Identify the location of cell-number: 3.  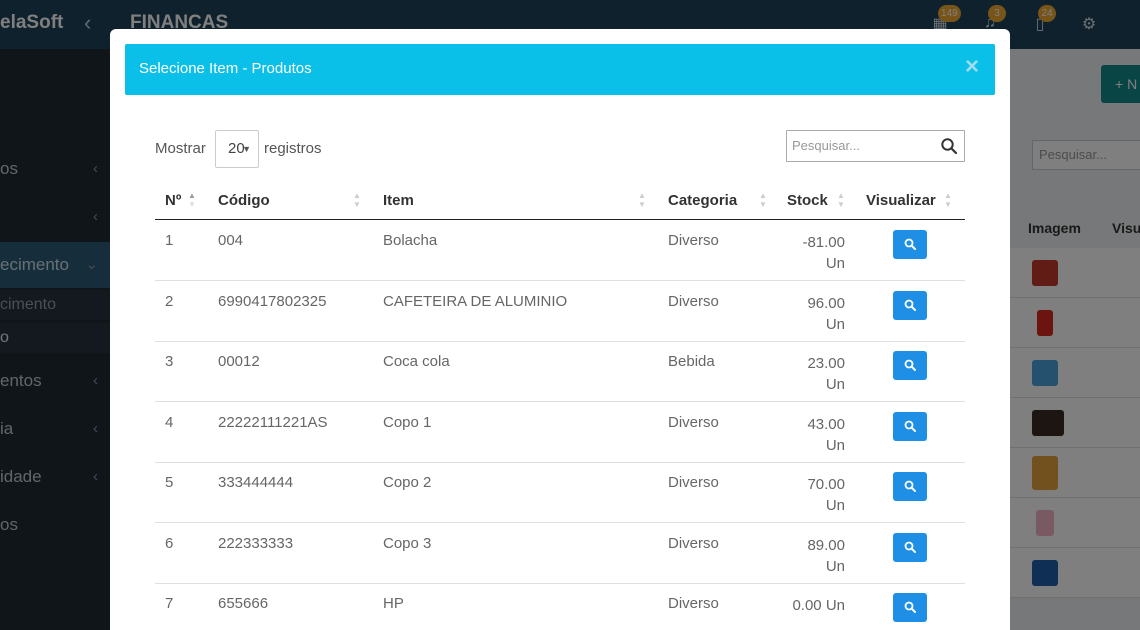
(169, 361).